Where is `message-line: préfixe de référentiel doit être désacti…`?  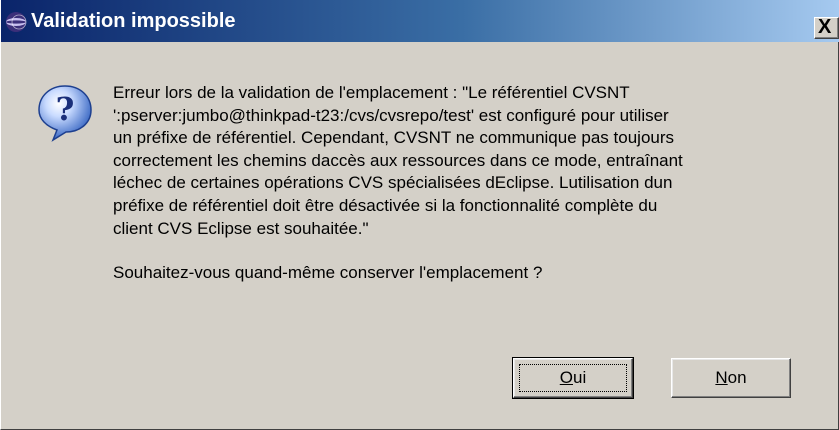 message-line: préfixe de référentiel doit être désacti… is located at coordinates (385, 205).